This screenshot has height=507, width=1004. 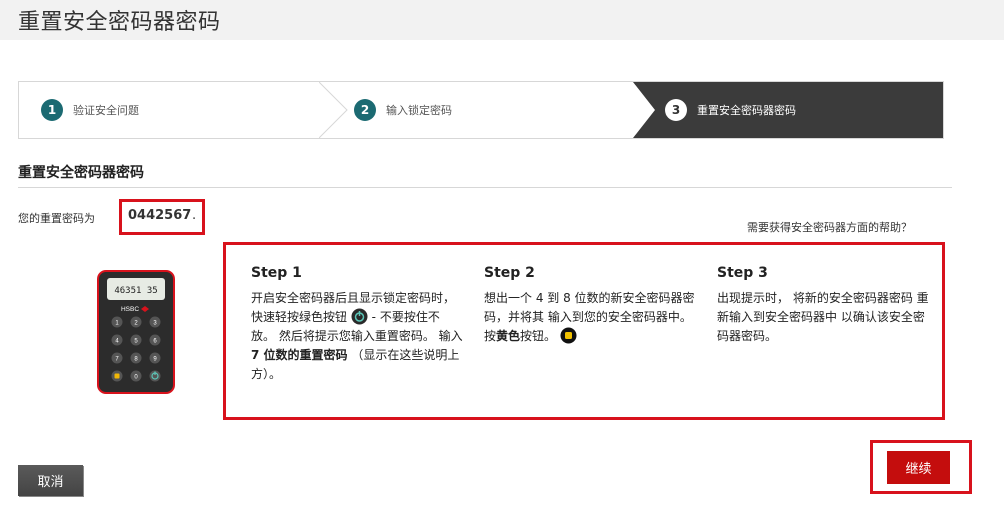 What do you see at coordinates (160, 215) in the screenshot?
I see `reset-code-value: 0442567` at bounding box center [160, 215].